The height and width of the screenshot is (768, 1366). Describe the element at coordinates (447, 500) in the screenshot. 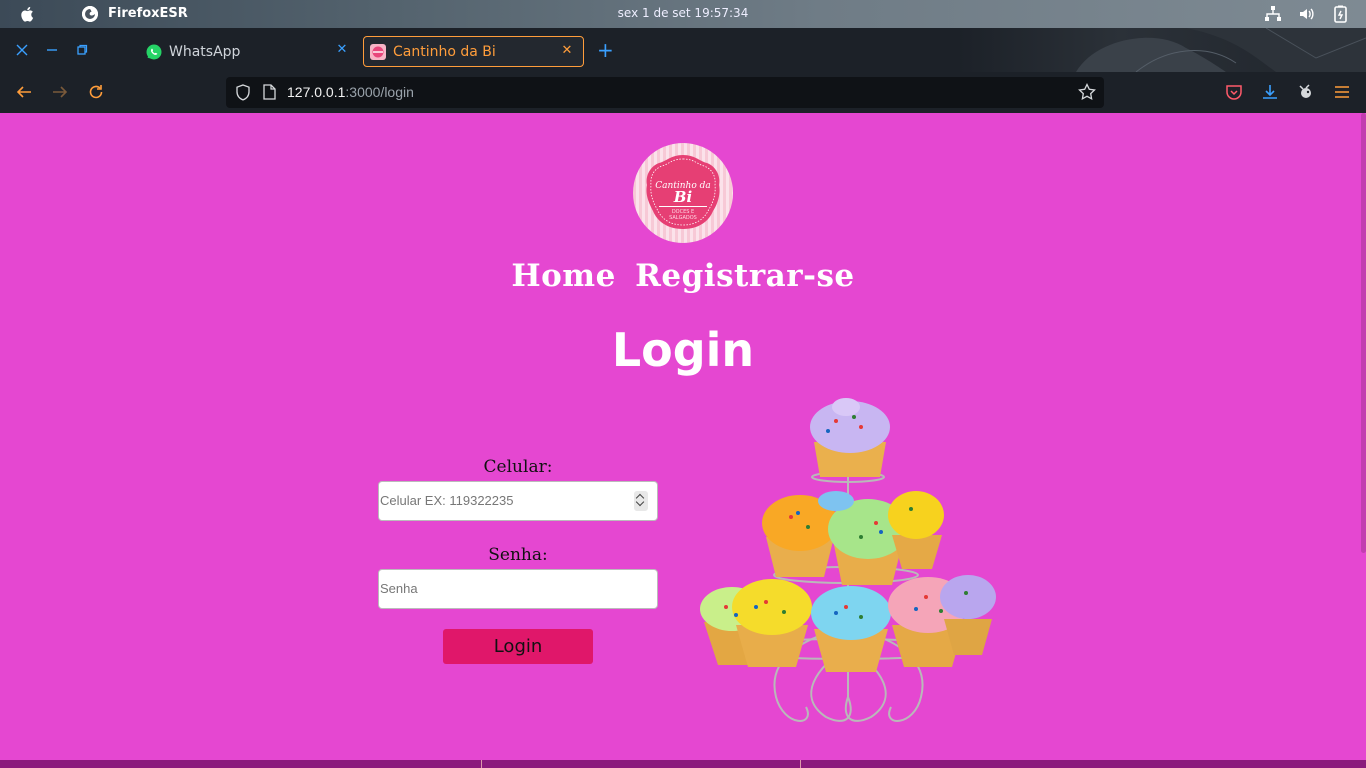

I see `phone-placeholder: Celular EX: 119322235` at that location.